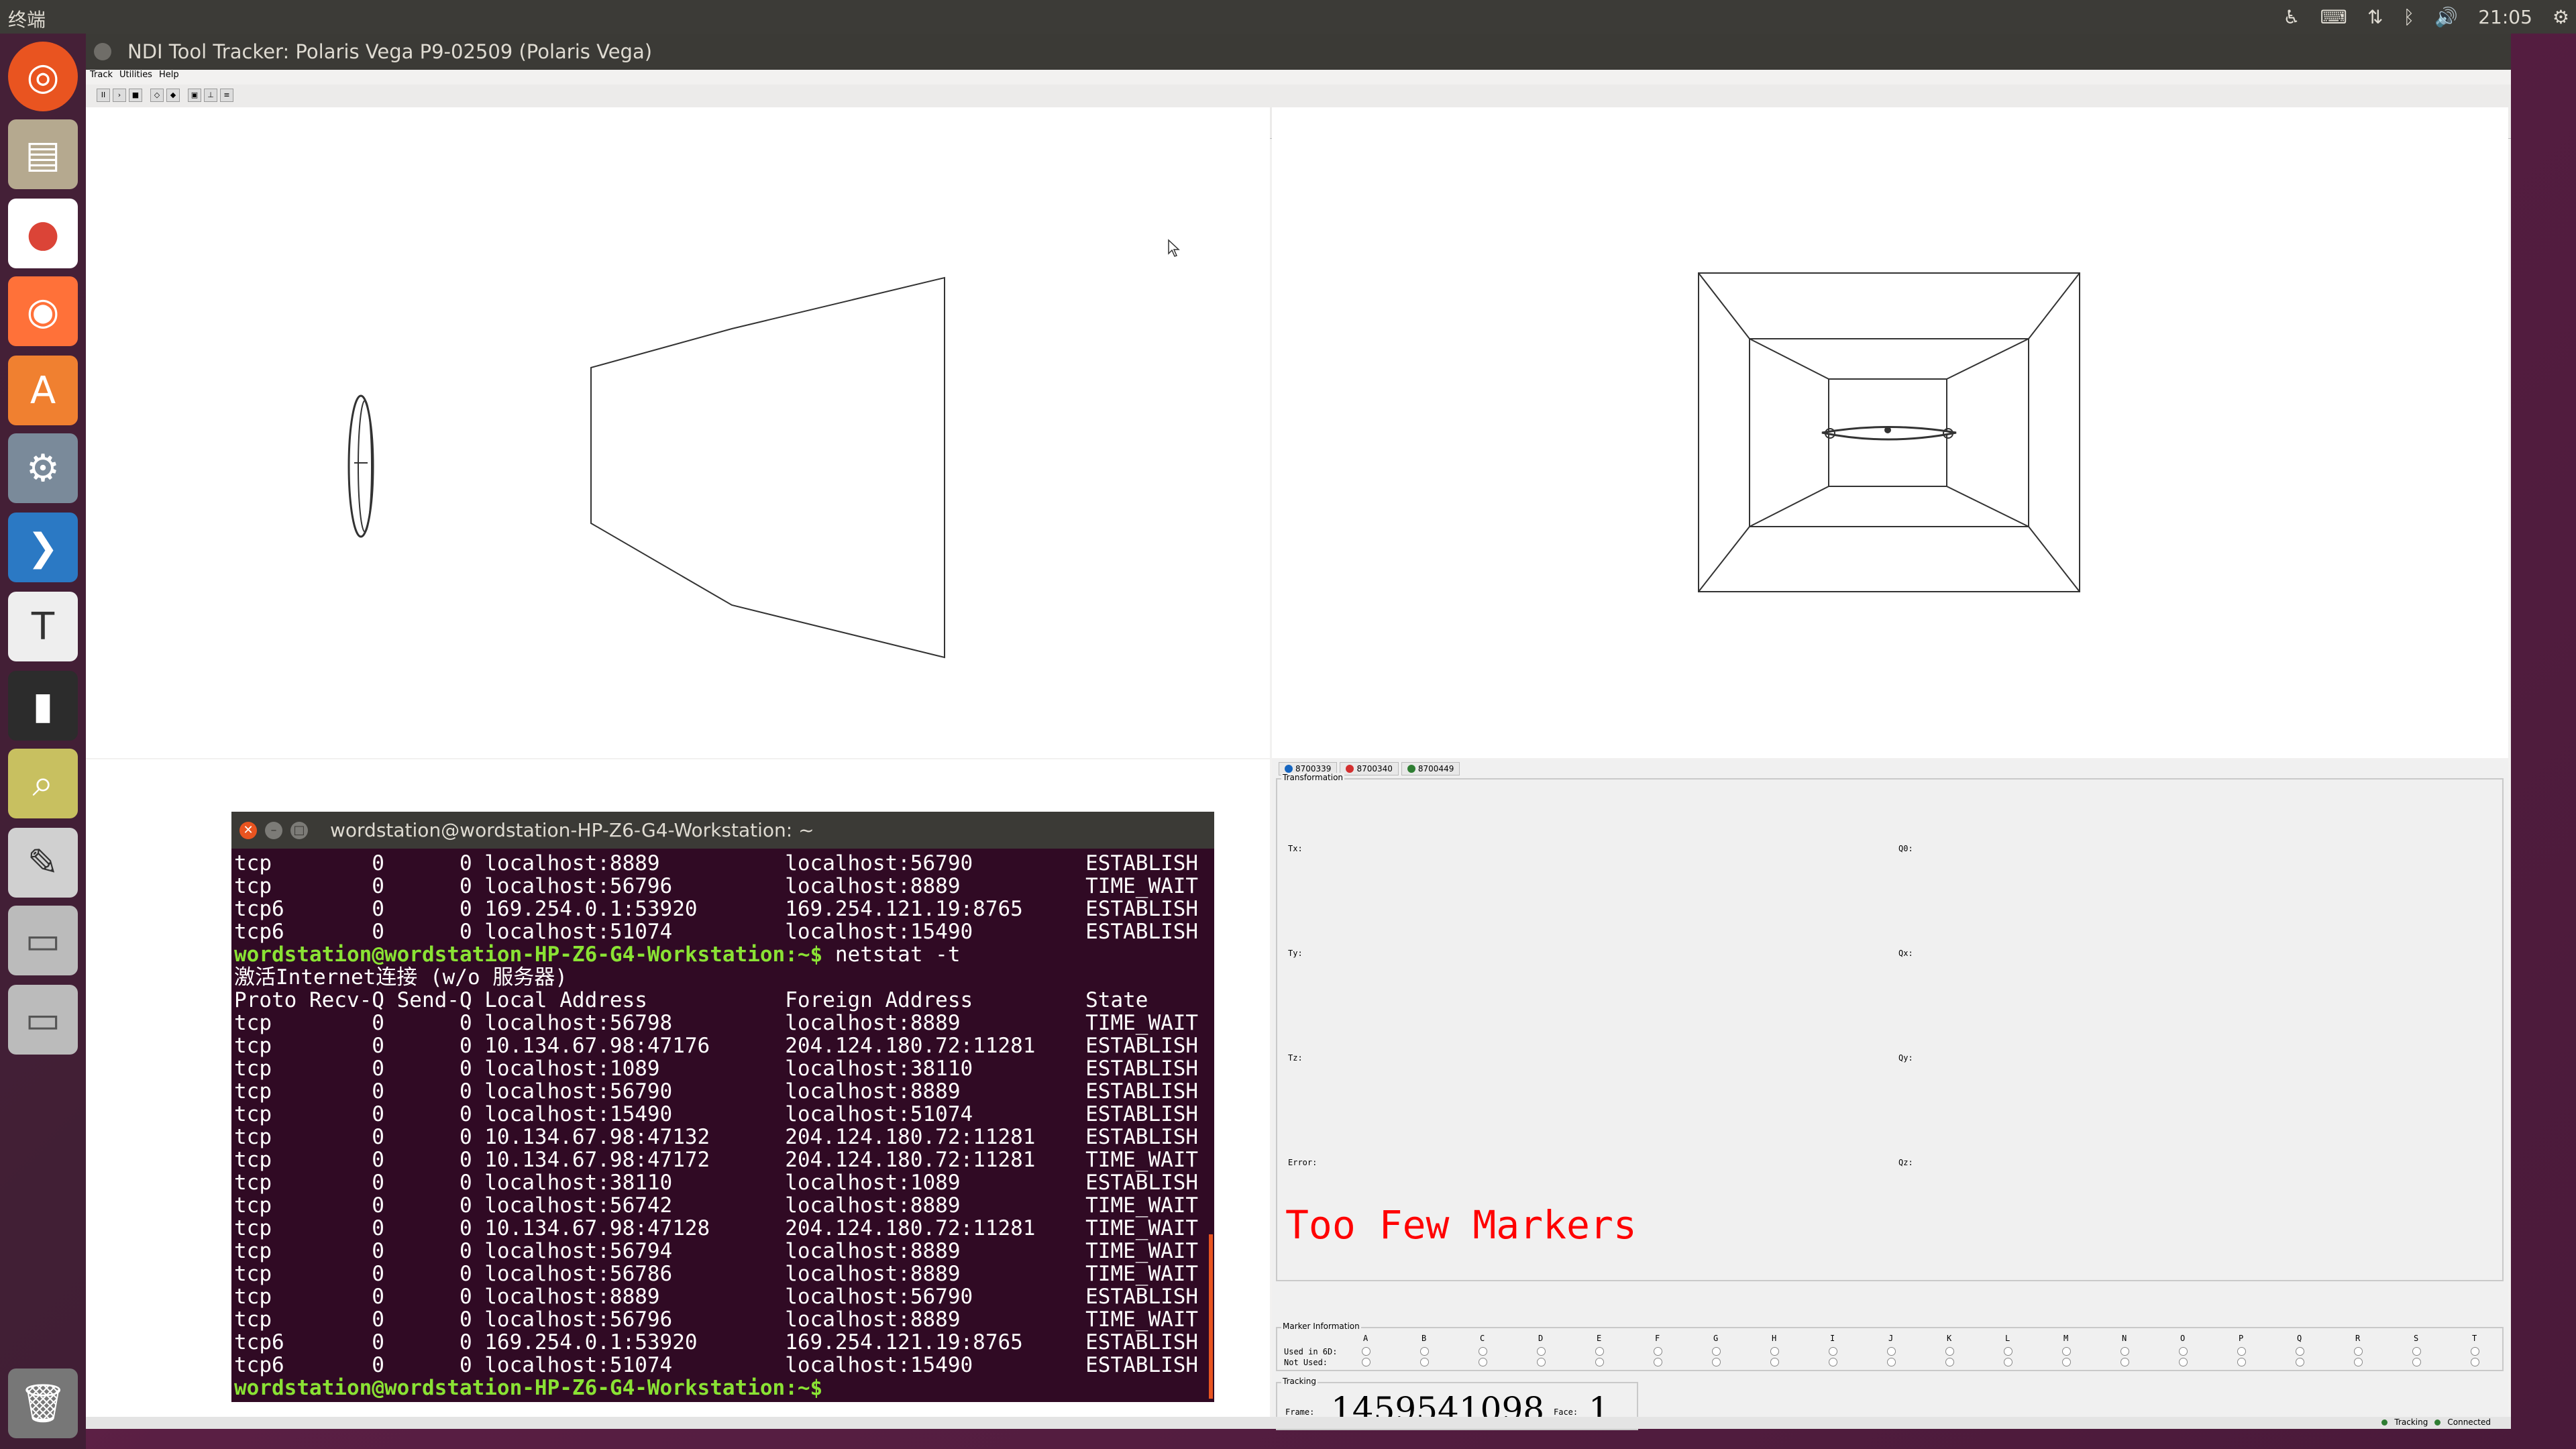 This screenshot has height=1449, width=2576. I want to click on terminal-line: 激活Internet连接 (w/o 服务器), so click(401, 977).